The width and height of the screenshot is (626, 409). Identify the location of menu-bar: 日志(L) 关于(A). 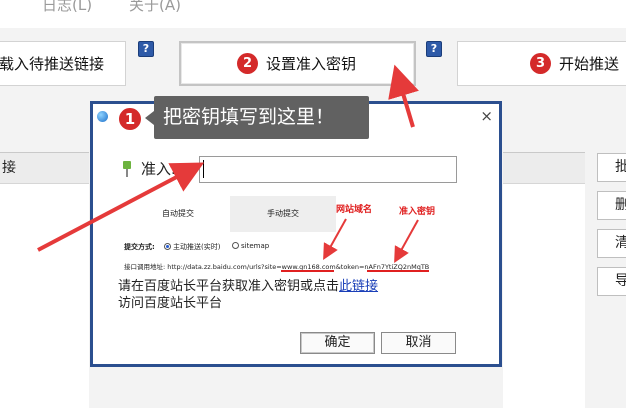
(313, 7).